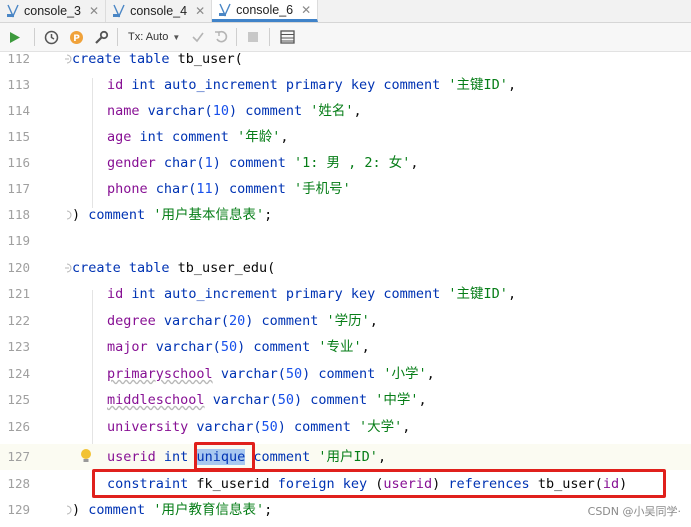 Image resolution: width=691 pixels, height=527 pixels. What do you see at coordinates (174, 268) in the screenshot?
I see `code-text: create table tb_user_edu(` at bounding box center [174, 268].